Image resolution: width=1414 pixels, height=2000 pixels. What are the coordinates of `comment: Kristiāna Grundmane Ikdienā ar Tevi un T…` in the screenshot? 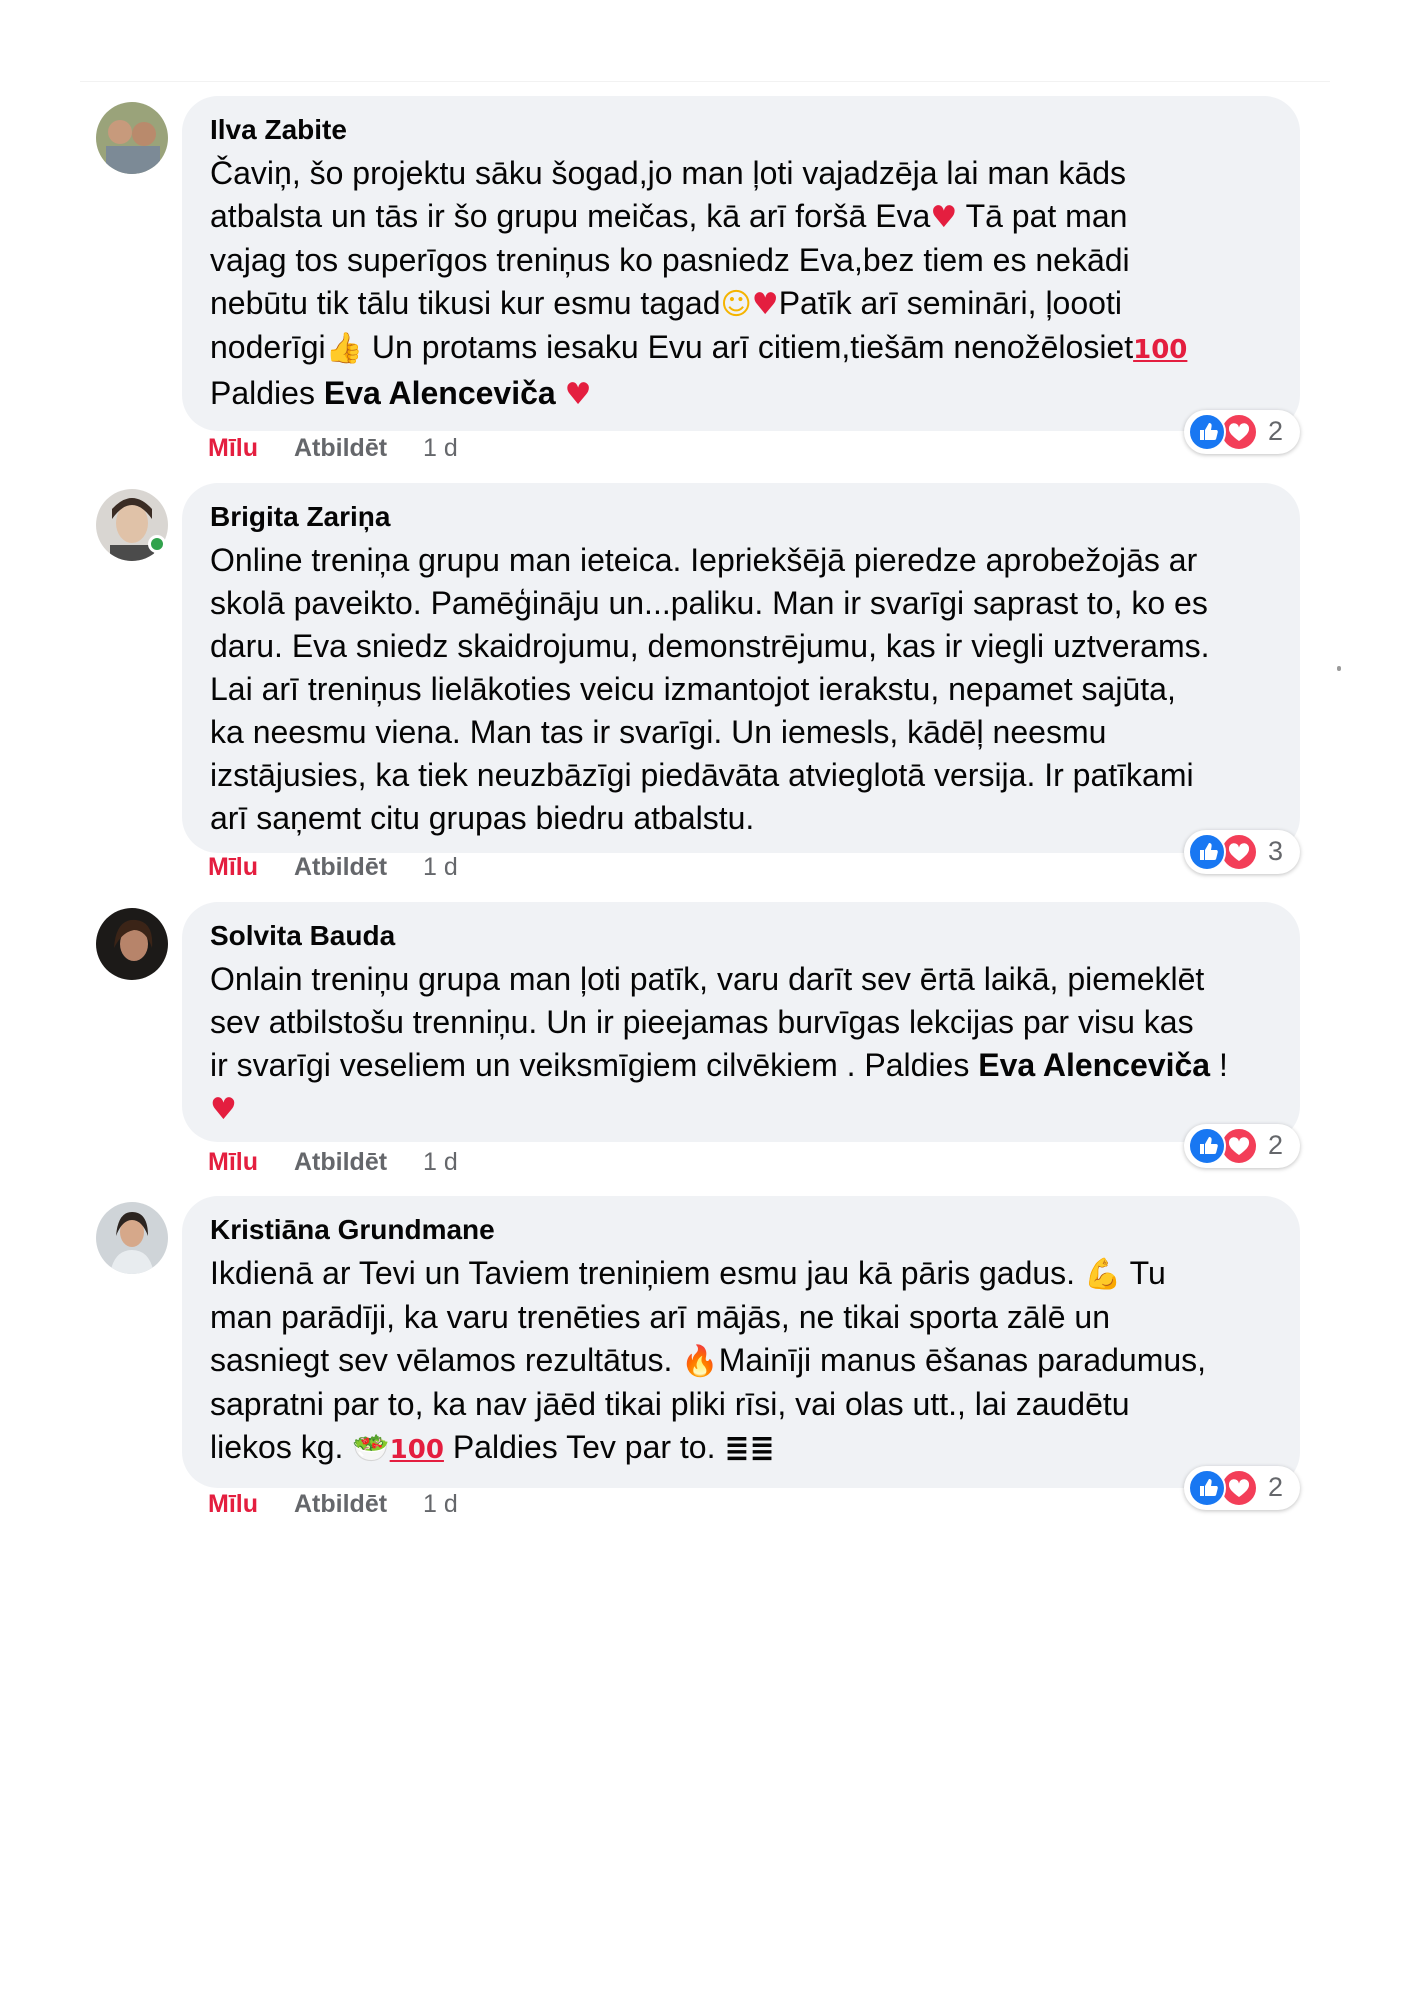 It's located at (706, 1366).